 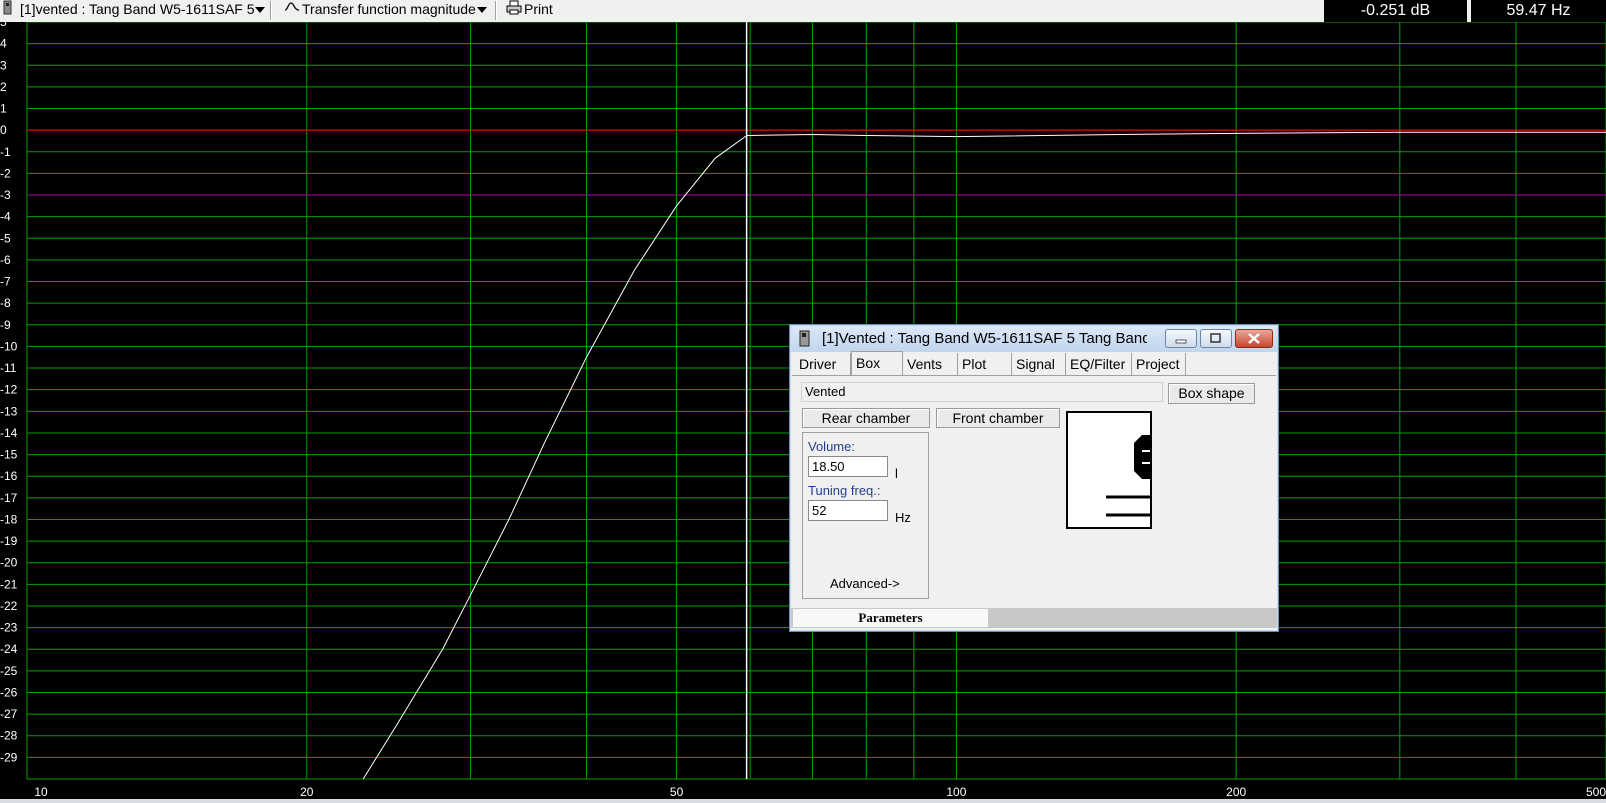 I want to click on tab-signal: Signal, so click(x=1039, y=364).